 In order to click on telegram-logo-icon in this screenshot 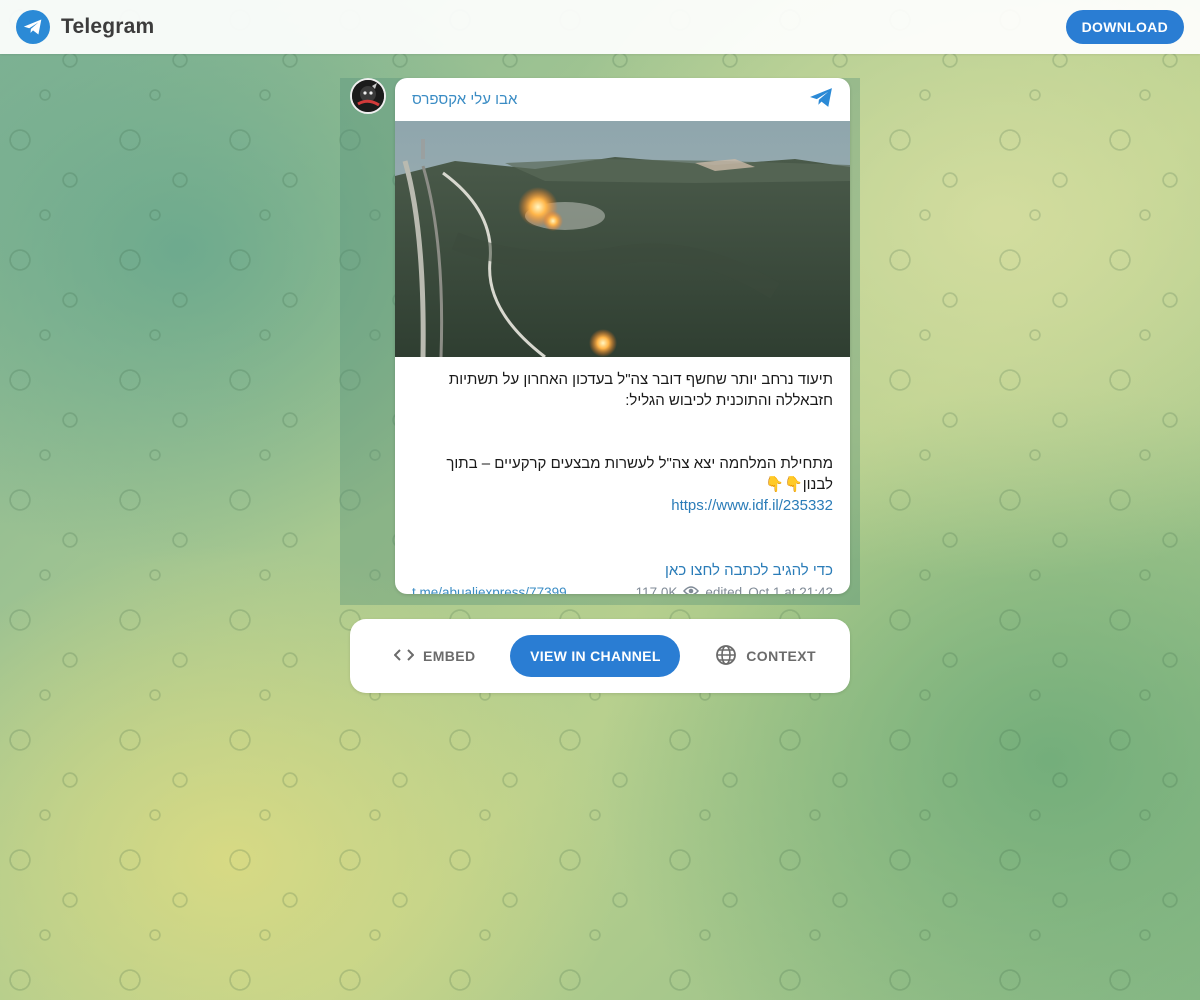, I will do `click(33, 27)`.